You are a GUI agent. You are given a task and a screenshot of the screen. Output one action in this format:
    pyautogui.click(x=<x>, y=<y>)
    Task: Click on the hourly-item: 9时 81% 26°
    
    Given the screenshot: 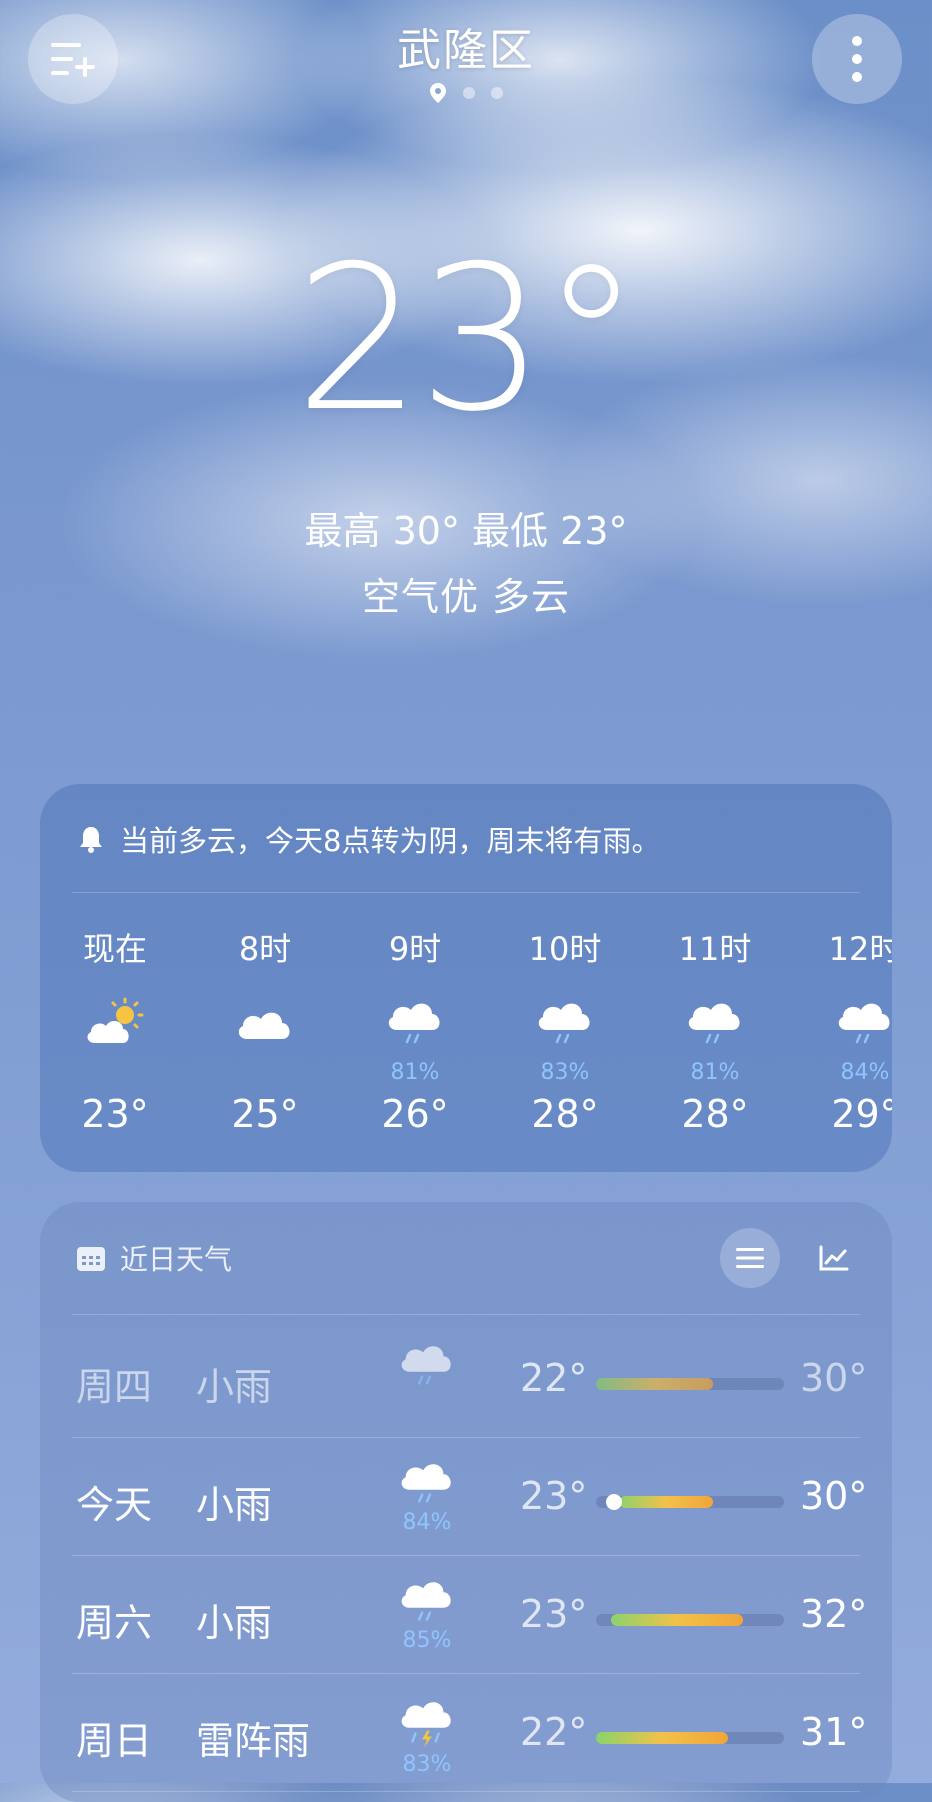 What is the action you would take?
    pyautogui.click(x=415, y=1030)
    